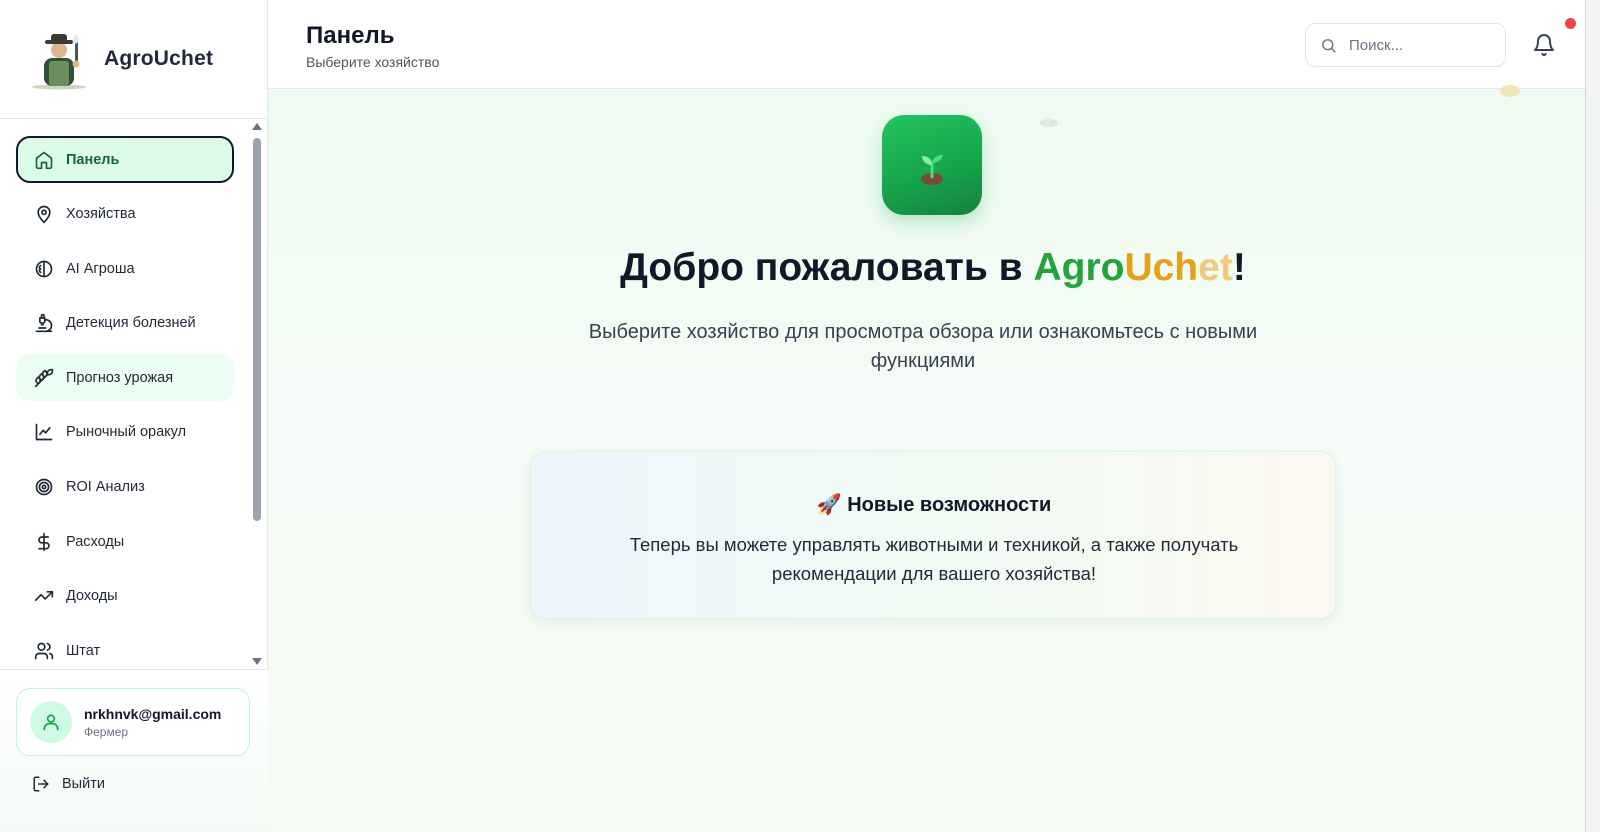 The height and width of the screenshot is (832, 1600). What do you see at coordinates (100, 268) in the screenshot?
I see `sidebar-item-label: AI Агроша` at bounding box center [100, 268].